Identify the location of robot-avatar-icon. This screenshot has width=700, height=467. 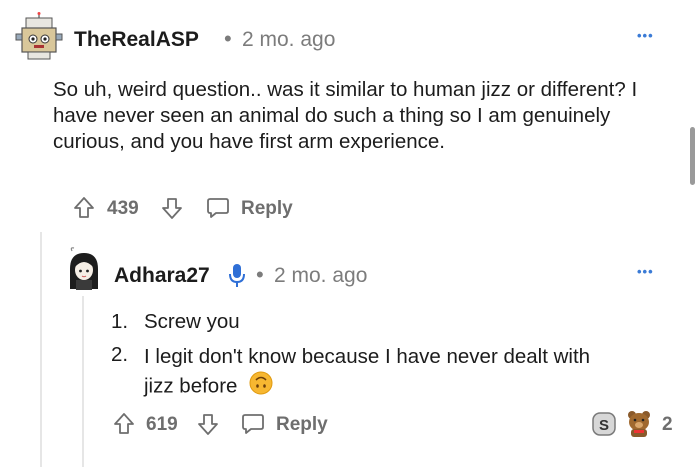
(39, 36).